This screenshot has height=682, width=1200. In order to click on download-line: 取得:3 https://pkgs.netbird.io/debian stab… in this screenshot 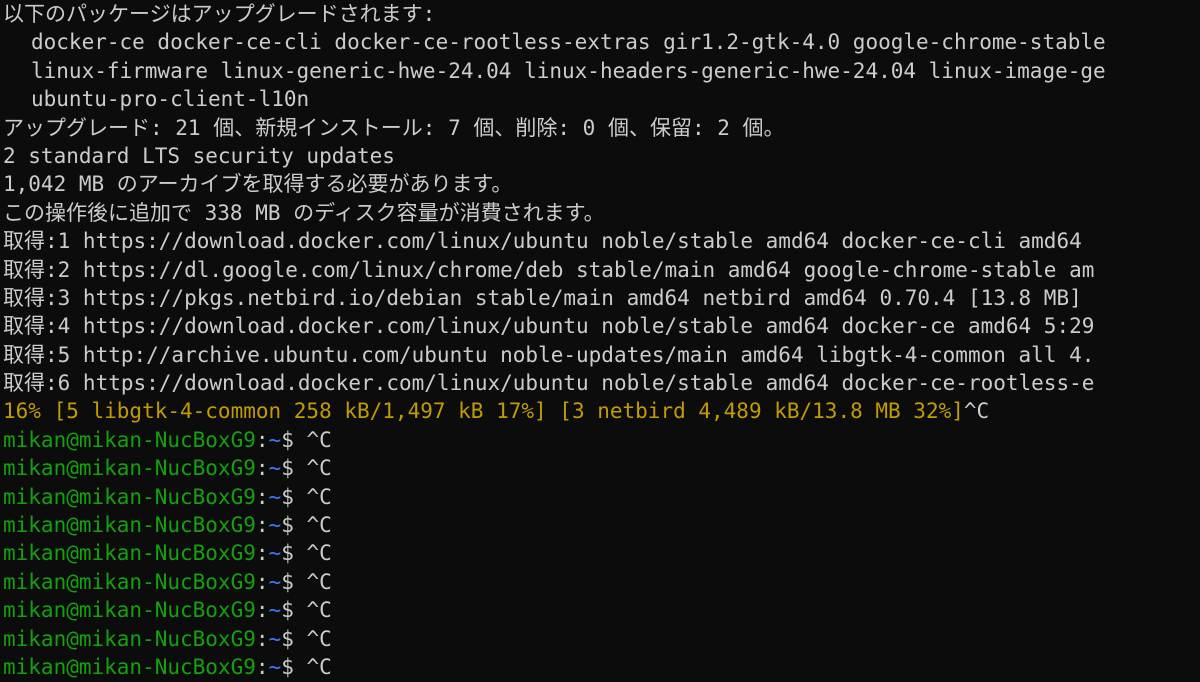, I will do `click(542, 297)`.